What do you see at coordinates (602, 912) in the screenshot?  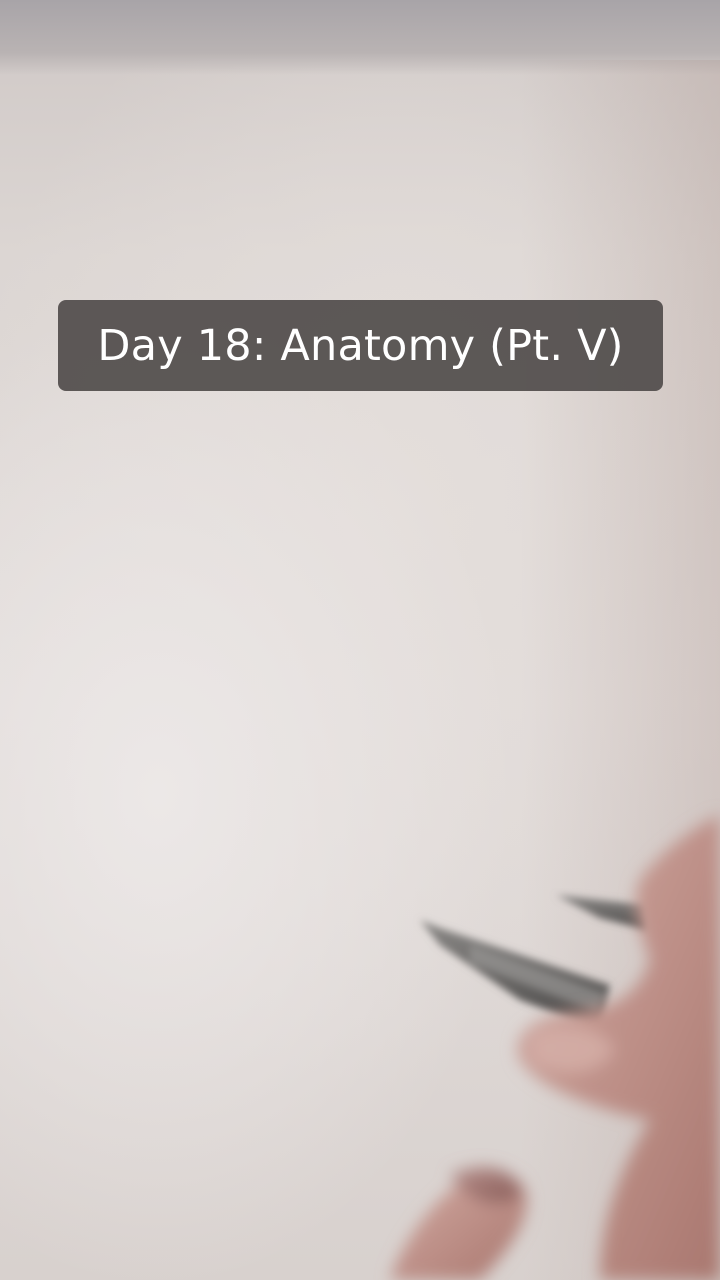 I see `back-pen` at bounding box center [602, 912].